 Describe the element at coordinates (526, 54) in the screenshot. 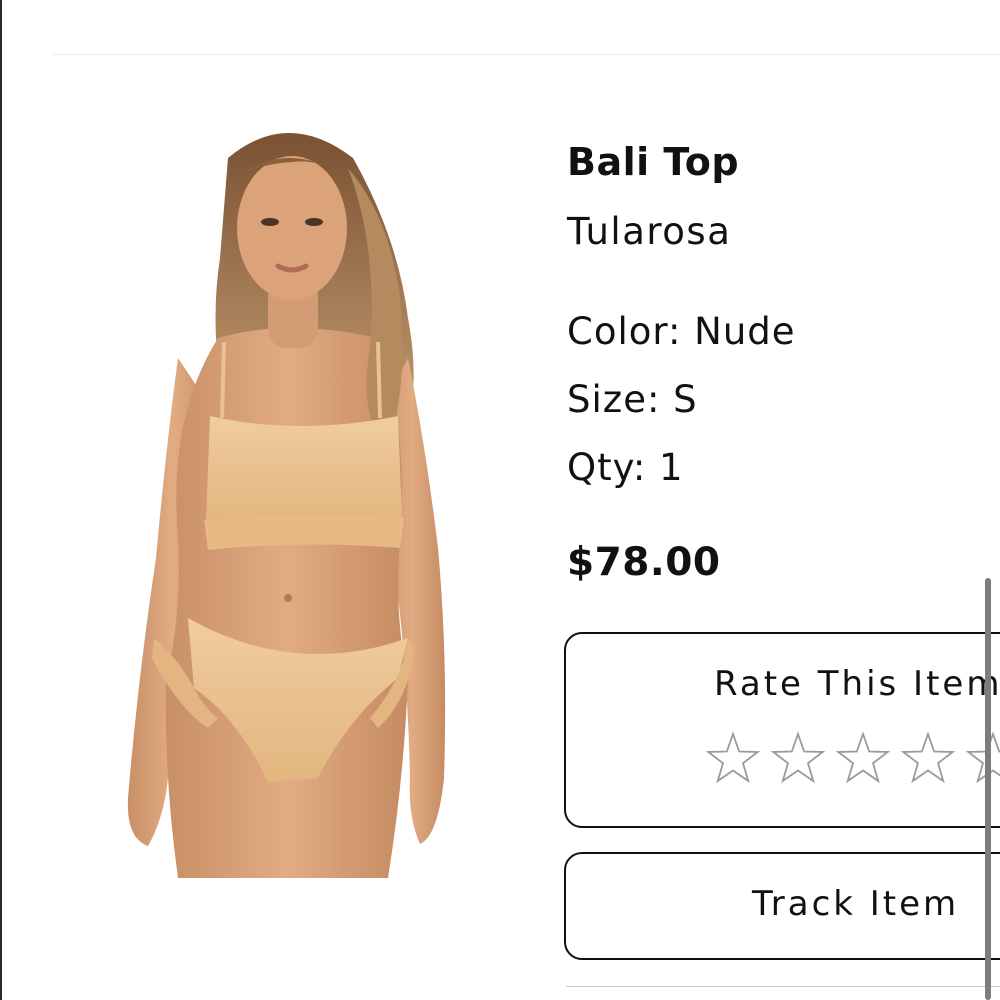

I see `header-divider` at that location.